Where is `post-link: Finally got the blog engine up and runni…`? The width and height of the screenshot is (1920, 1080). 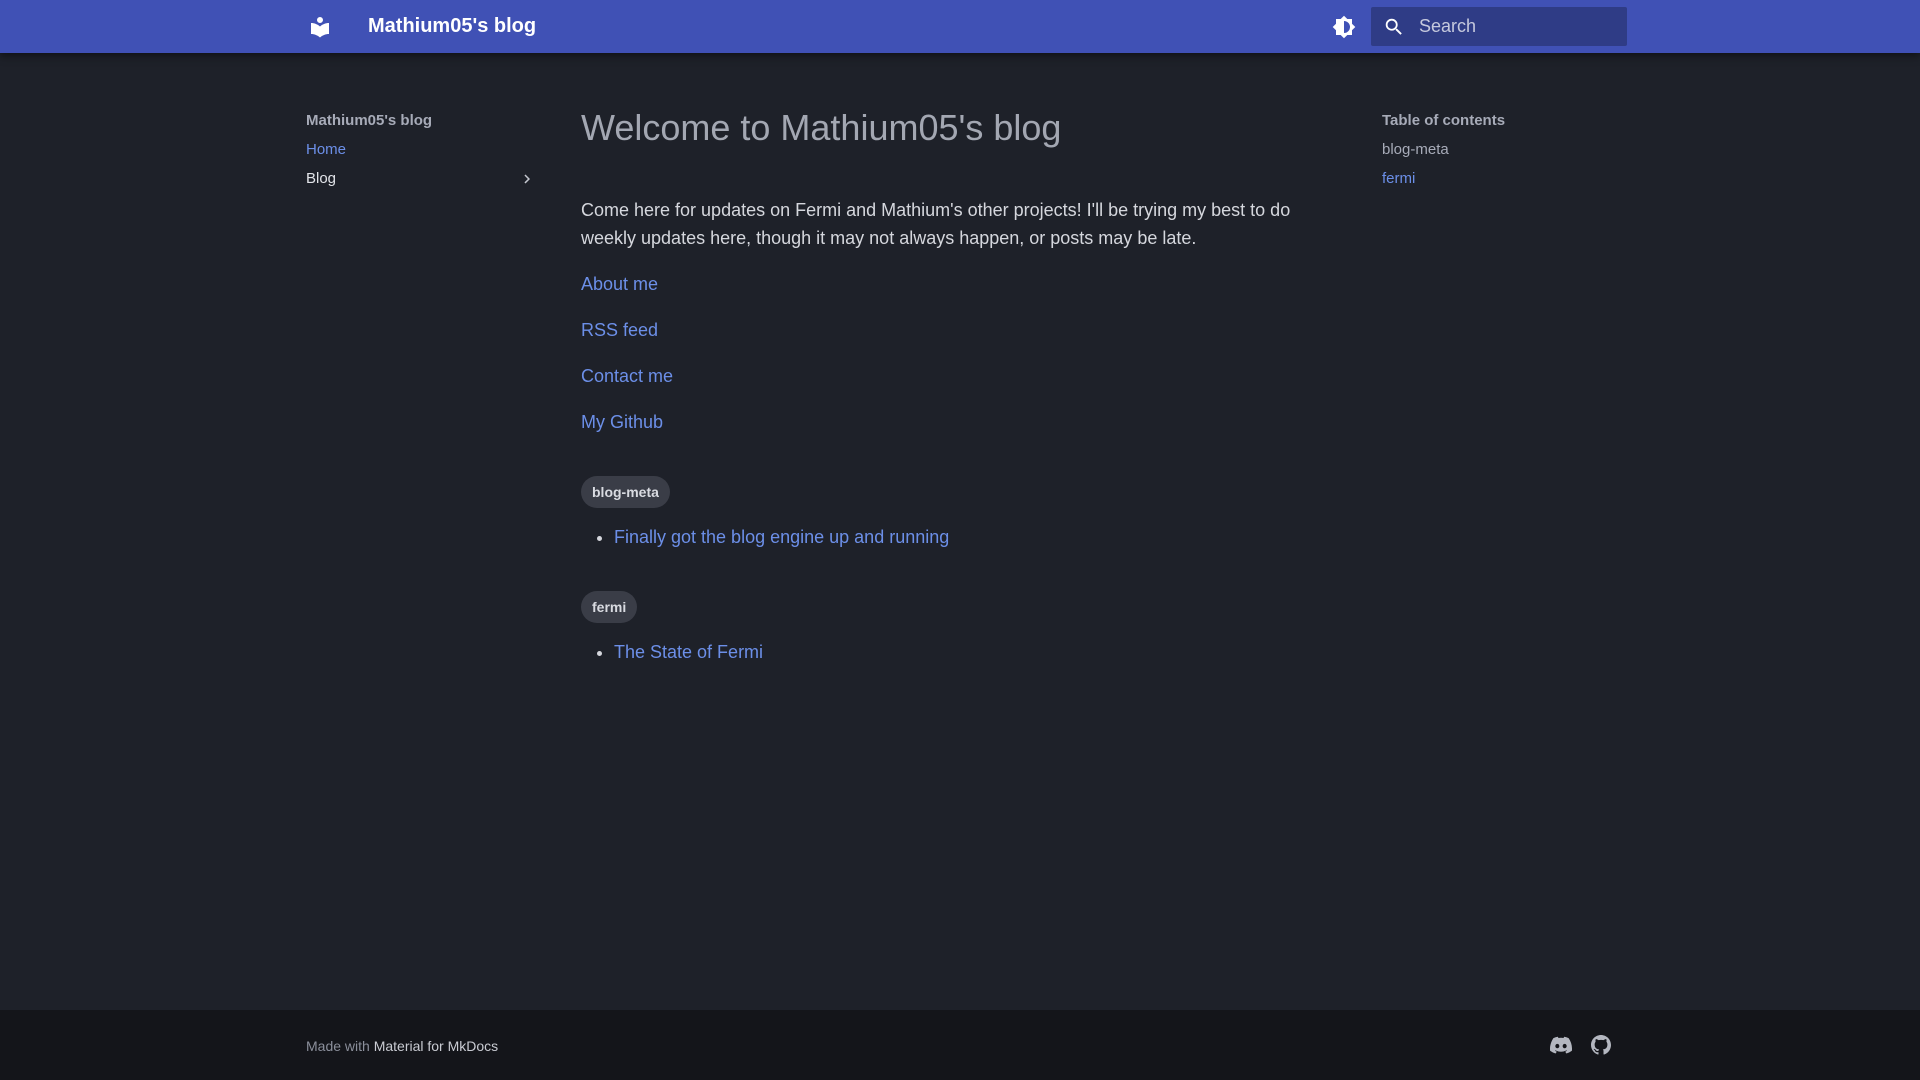
post-link: Finally got the blog engine up and runni… is located at coordinates (781, 537).